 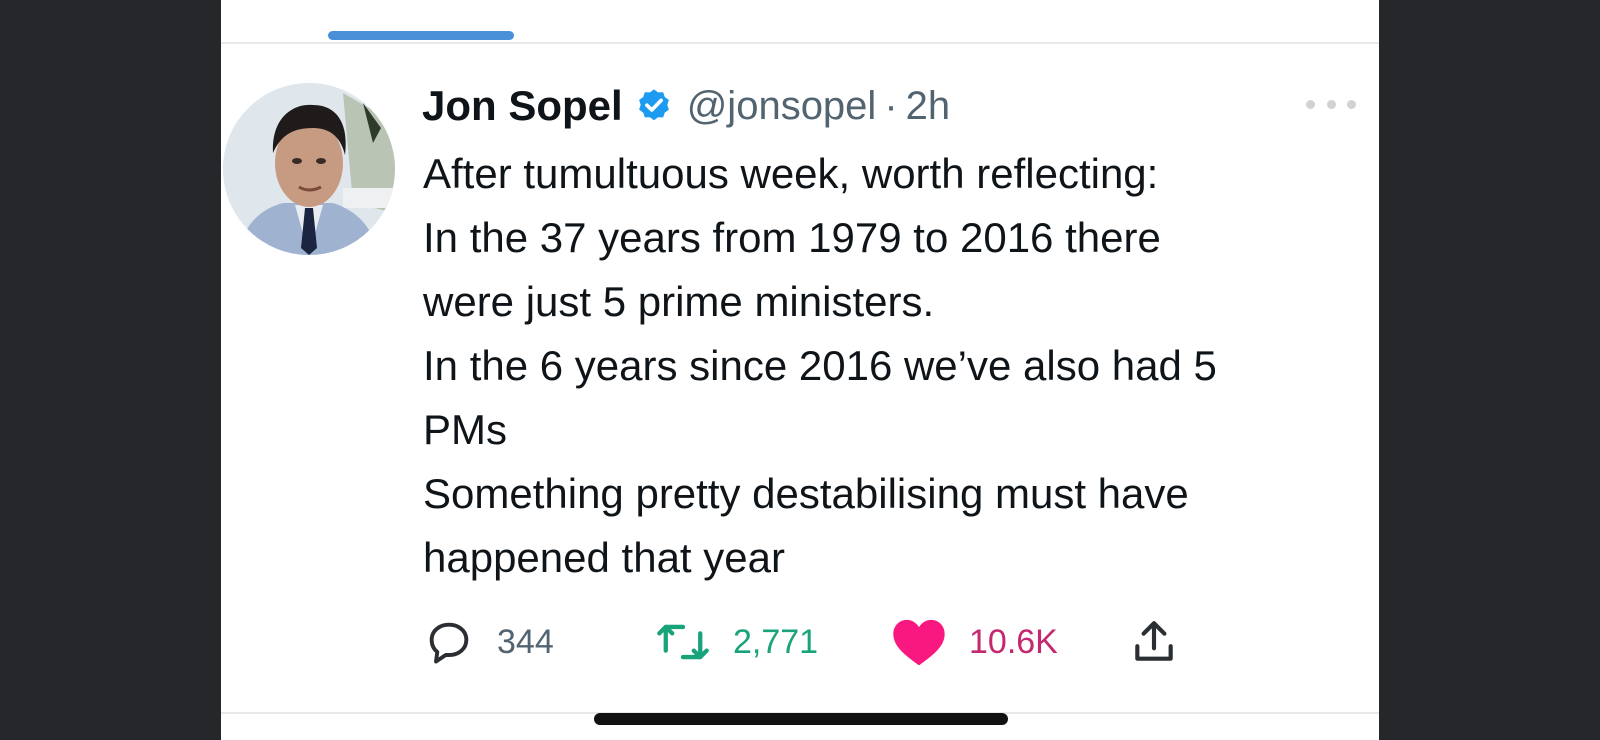 What do you see at coordinates (806, 493) in the screenshot?
I see `tweet-line: Something pretty destabilising must have` at bounding box center [806, 493].